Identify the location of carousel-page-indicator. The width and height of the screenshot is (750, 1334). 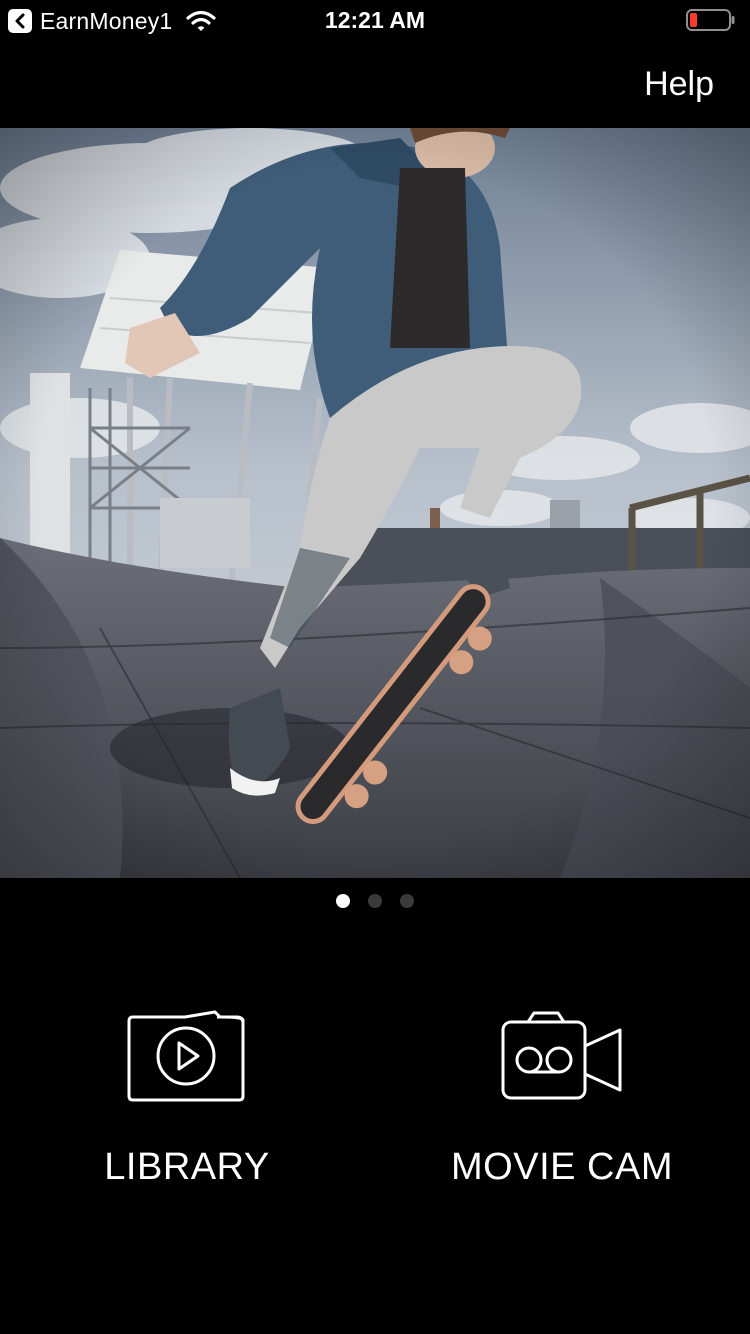
(375, 901).